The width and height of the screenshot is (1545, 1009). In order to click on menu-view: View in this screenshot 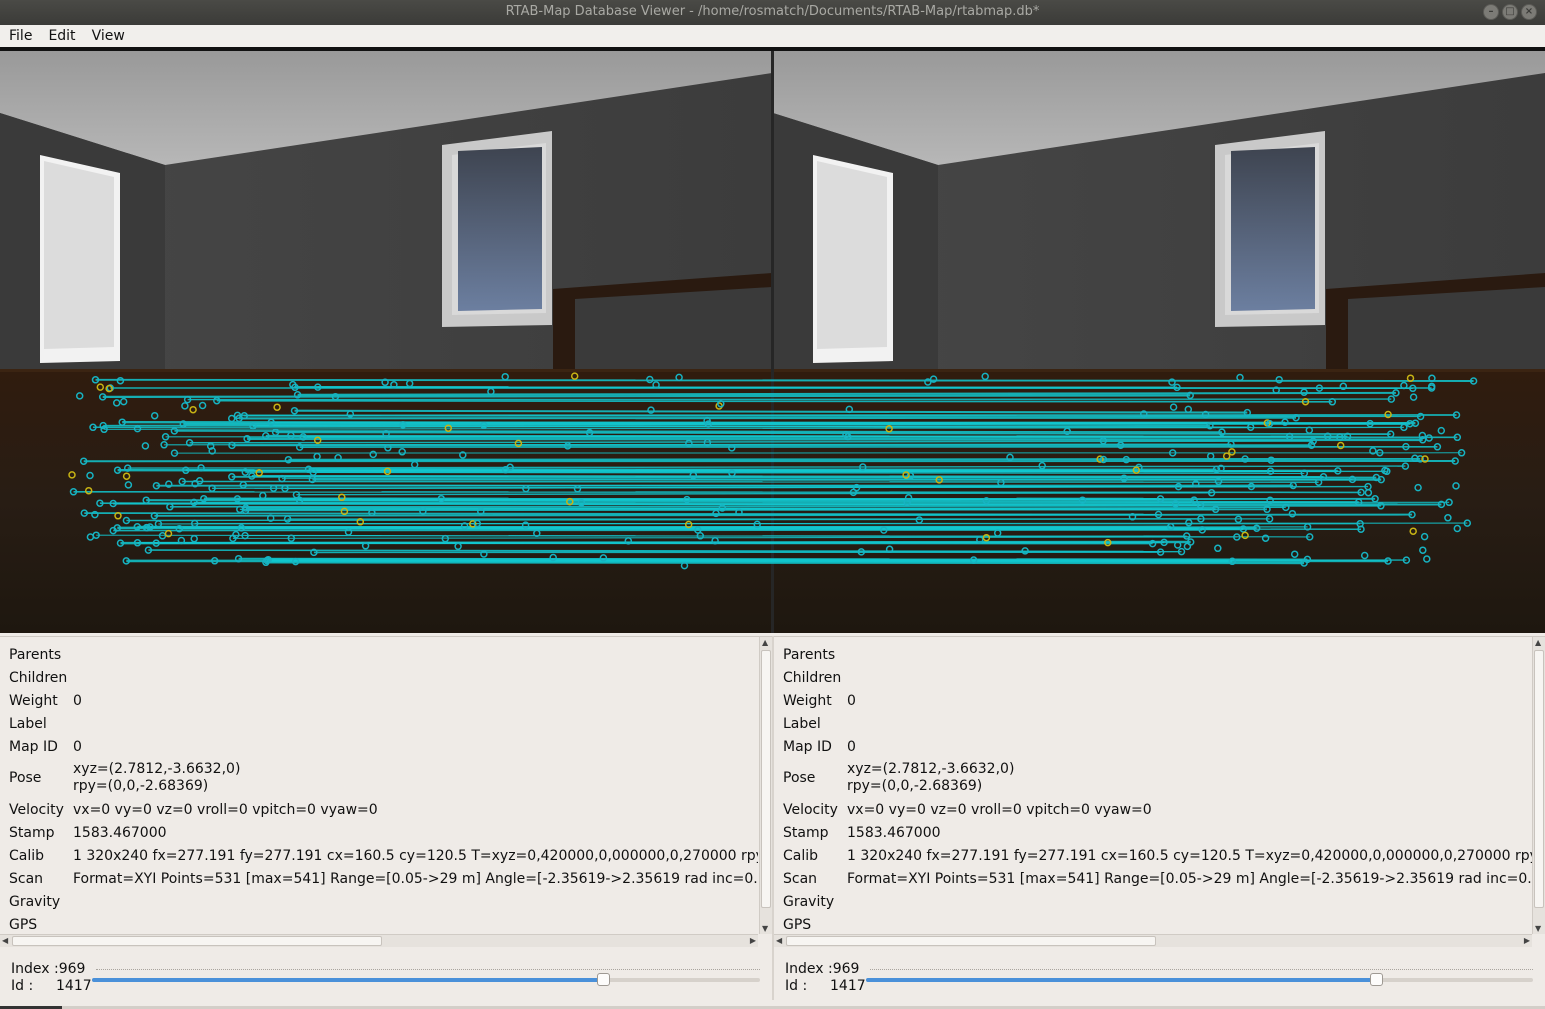, I will do `click(107, 36)`.